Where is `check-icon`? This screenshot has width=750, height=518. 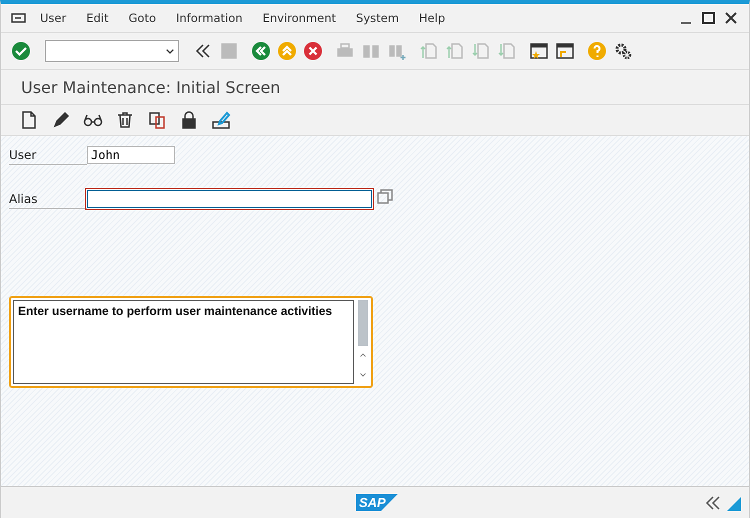 check-icon is located at coordinates (21, 51).